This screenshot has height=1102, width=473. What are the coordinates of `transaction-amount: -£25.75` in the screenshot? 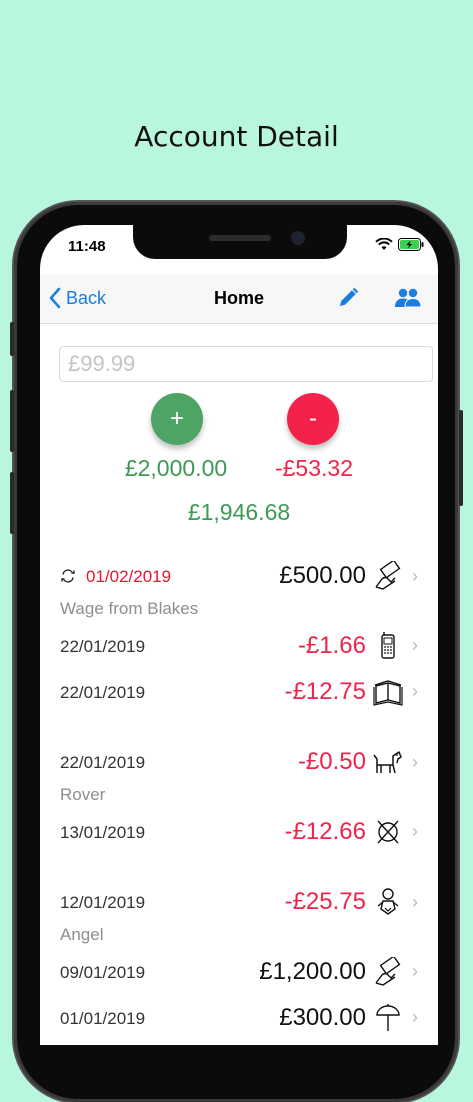 It's located at (325, 901).